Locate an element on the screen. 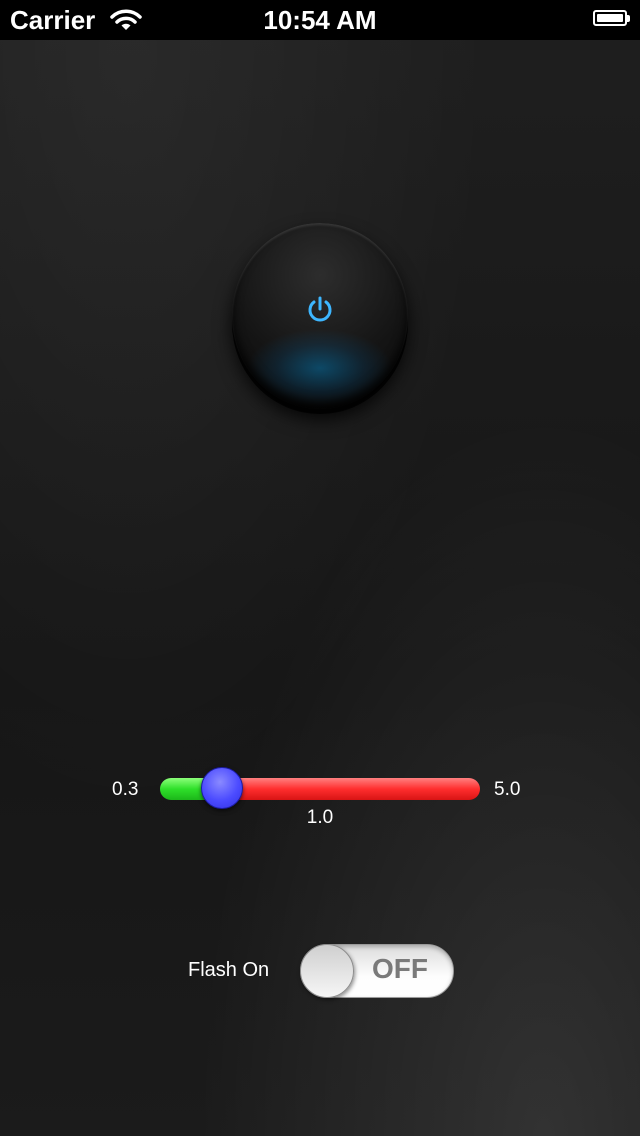 The image size is (640, 1136). battery-tip is located at coordinates (628, 18).